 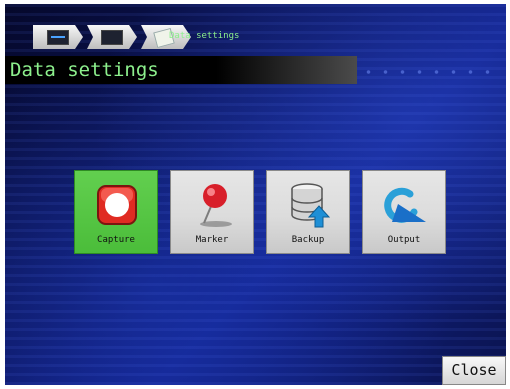 What do you see at coordinates (310, 205) in the screenshot?
I see `database-upload-icon` at bounding box center [310, 205].